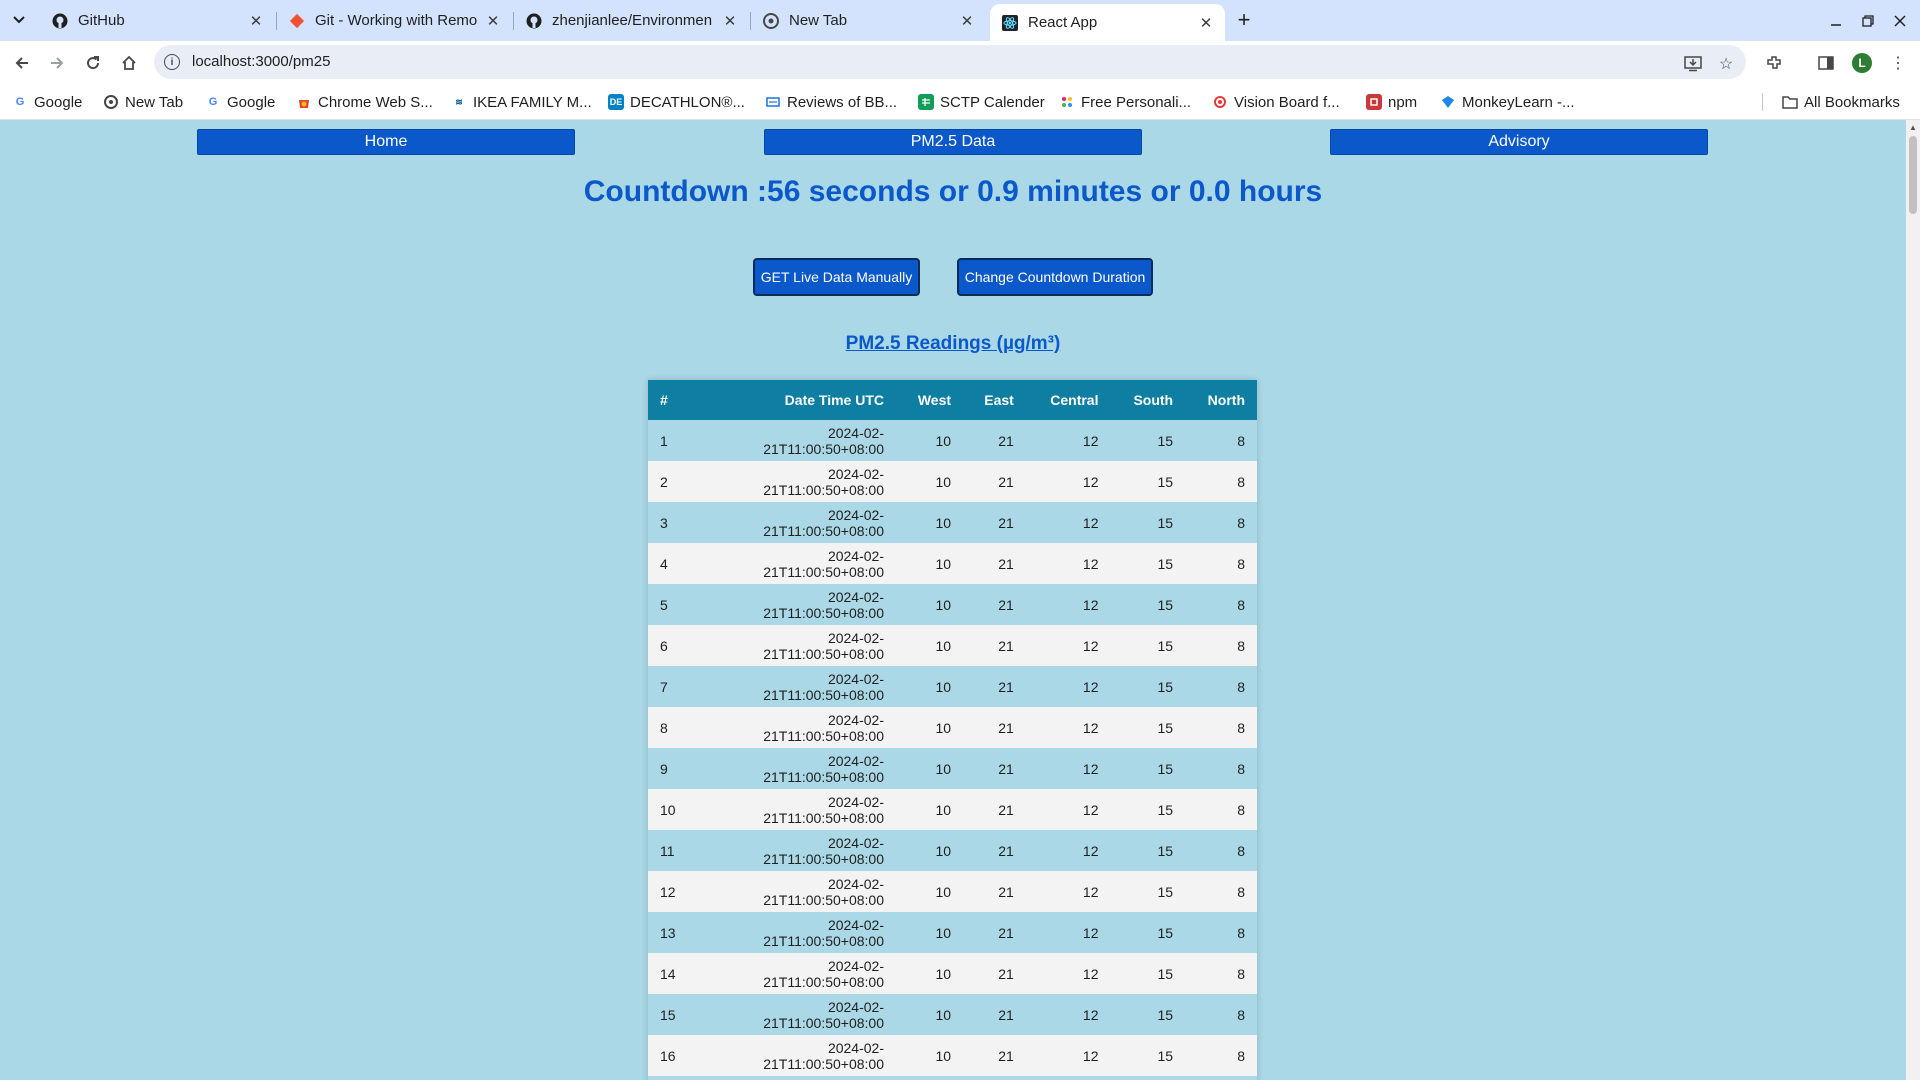 The width and height of the screenshot is (1920, 1080). I want to click on more-menu-icon: ⋮, so click(1898, 63).